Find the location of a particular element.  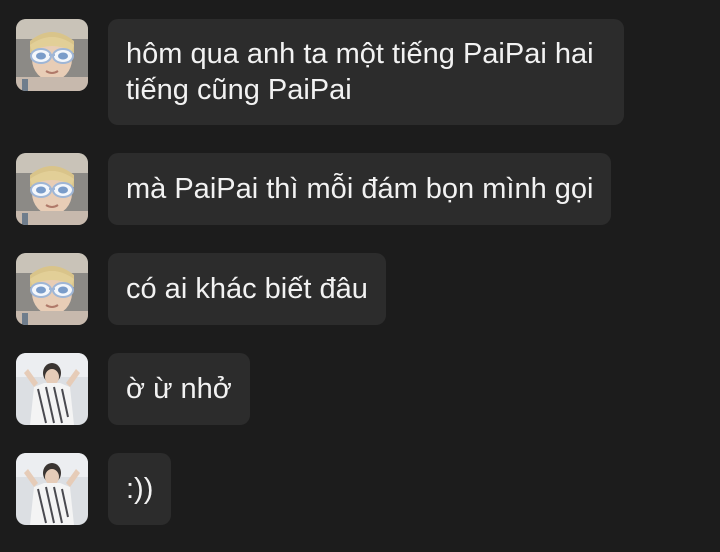

message-bubble: mà PaiPai thì mỗi đám bọn mình gọi is located at coordinates (360, 189).